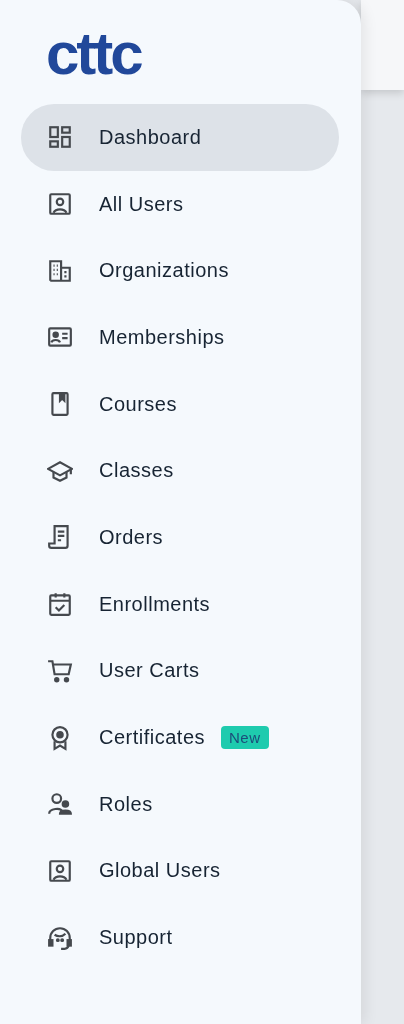 The image size is (404, 1024). I want to click on sidebar-item: Support, so click(180, 937).